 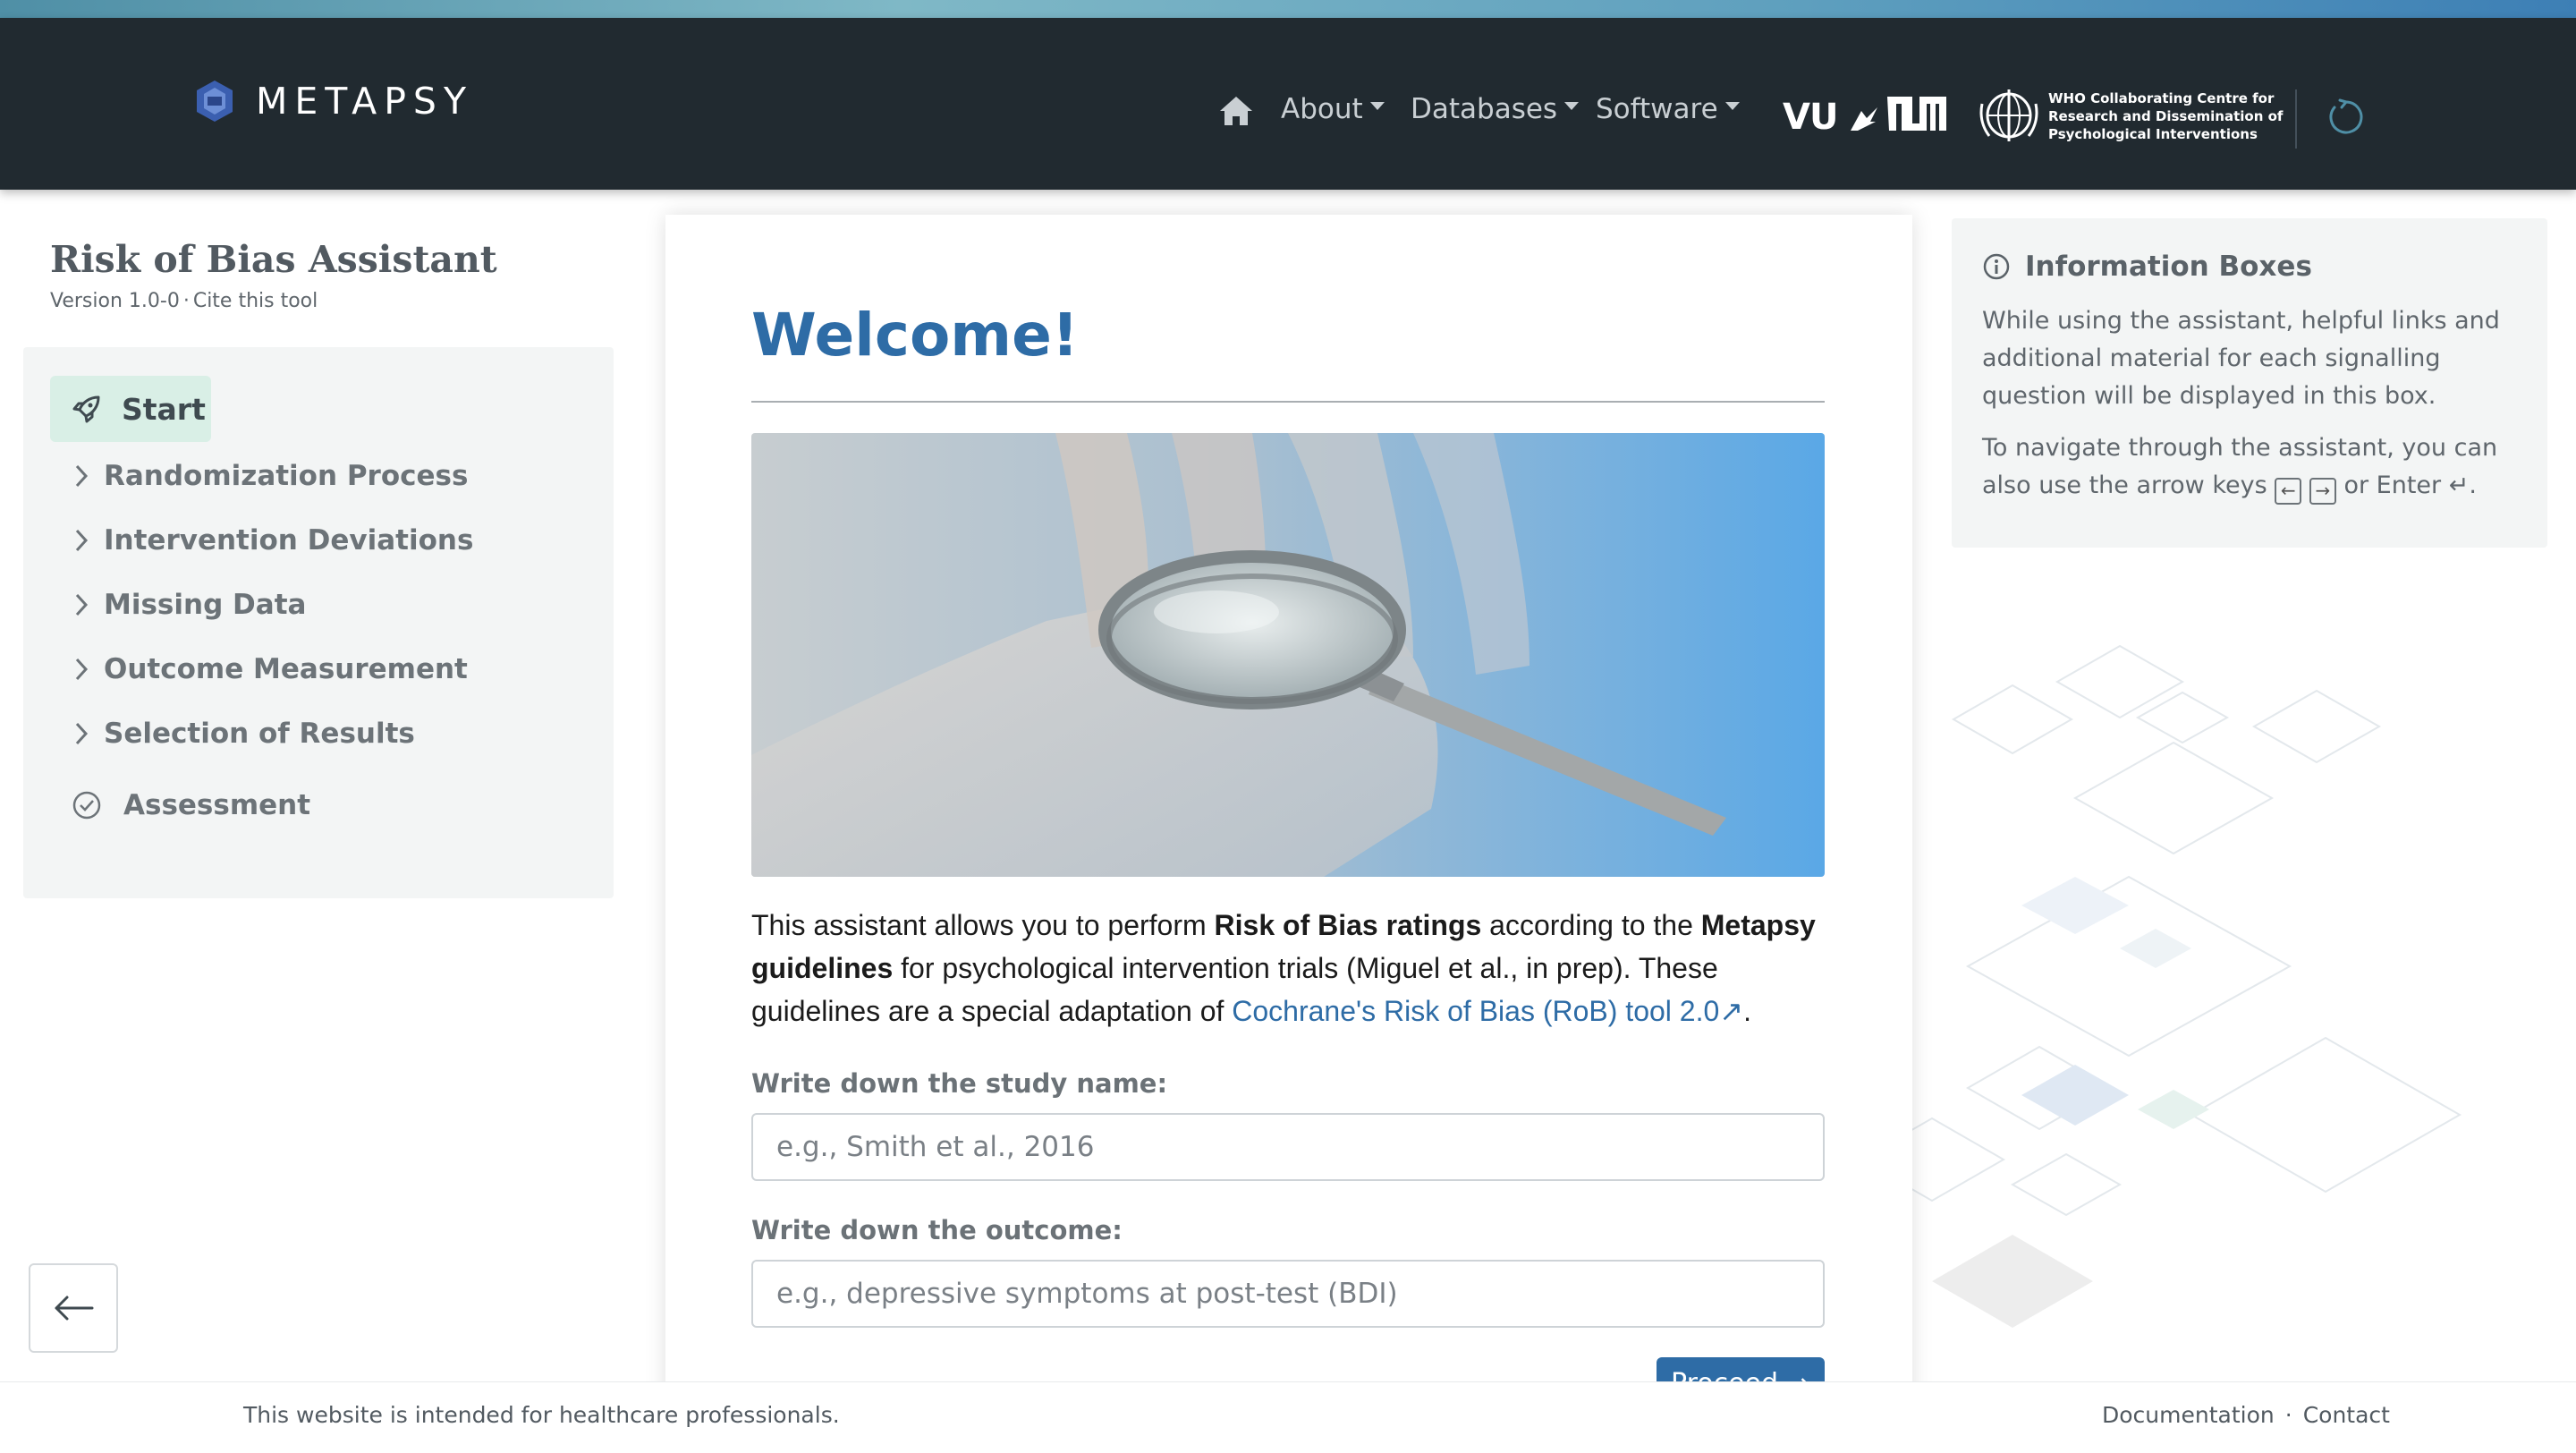 I want to click on info-text-part: ., so click(x=2473, y=485).